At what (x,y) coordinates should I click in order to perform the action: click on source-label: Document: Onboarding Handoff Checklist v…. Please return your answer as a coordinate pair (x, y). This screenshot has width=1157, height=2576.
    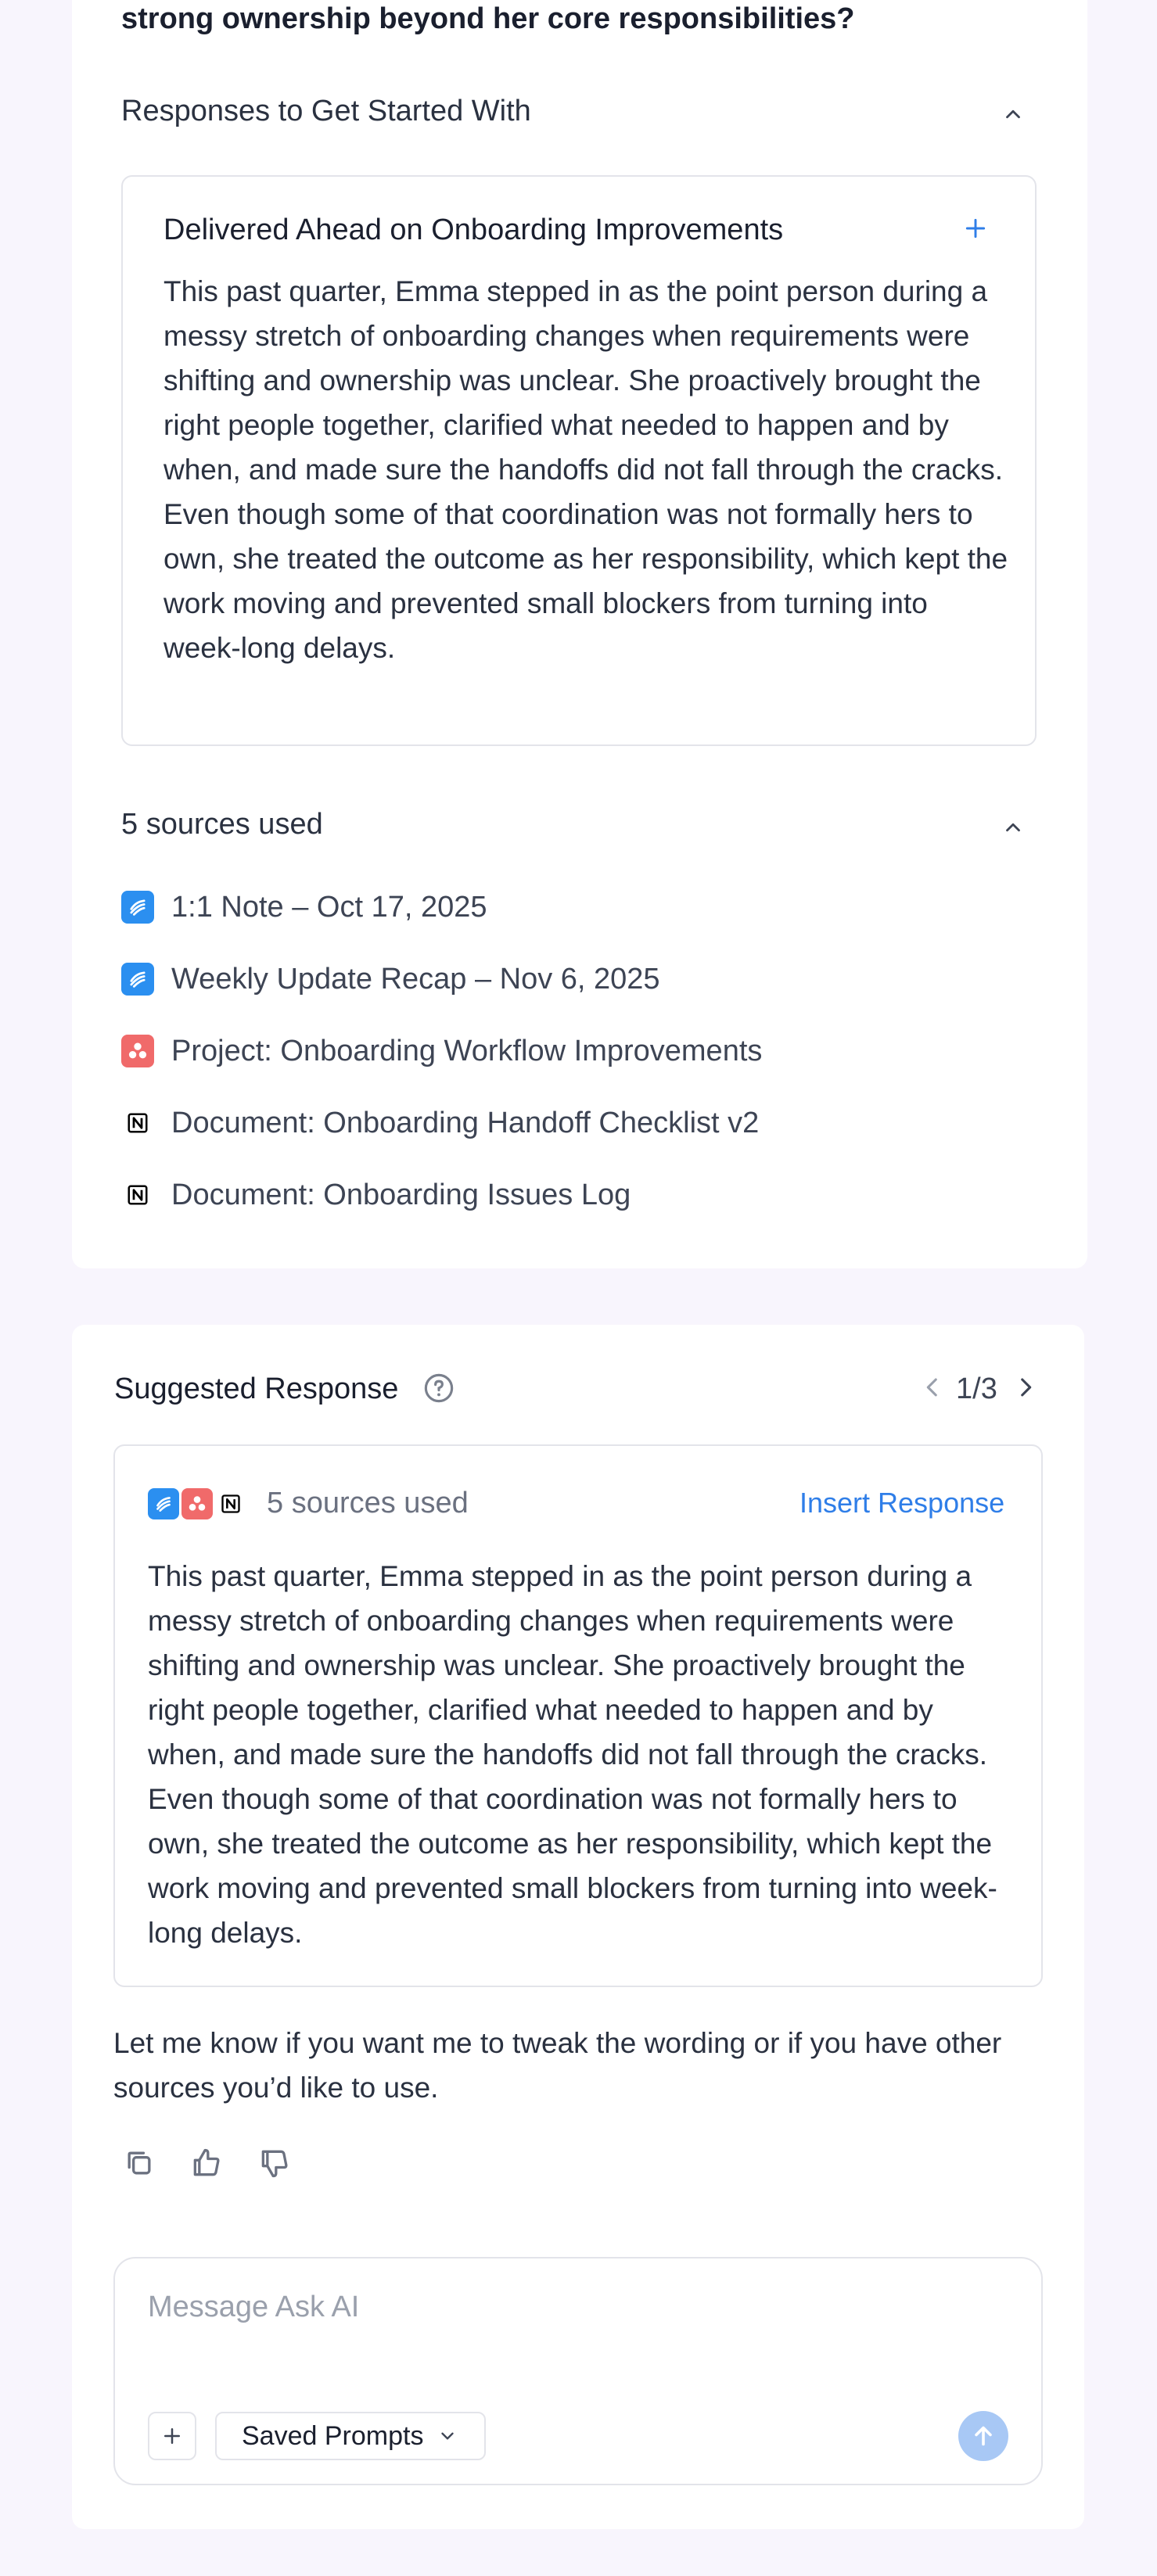
    Looking at the image, I should click on (466, 1122).